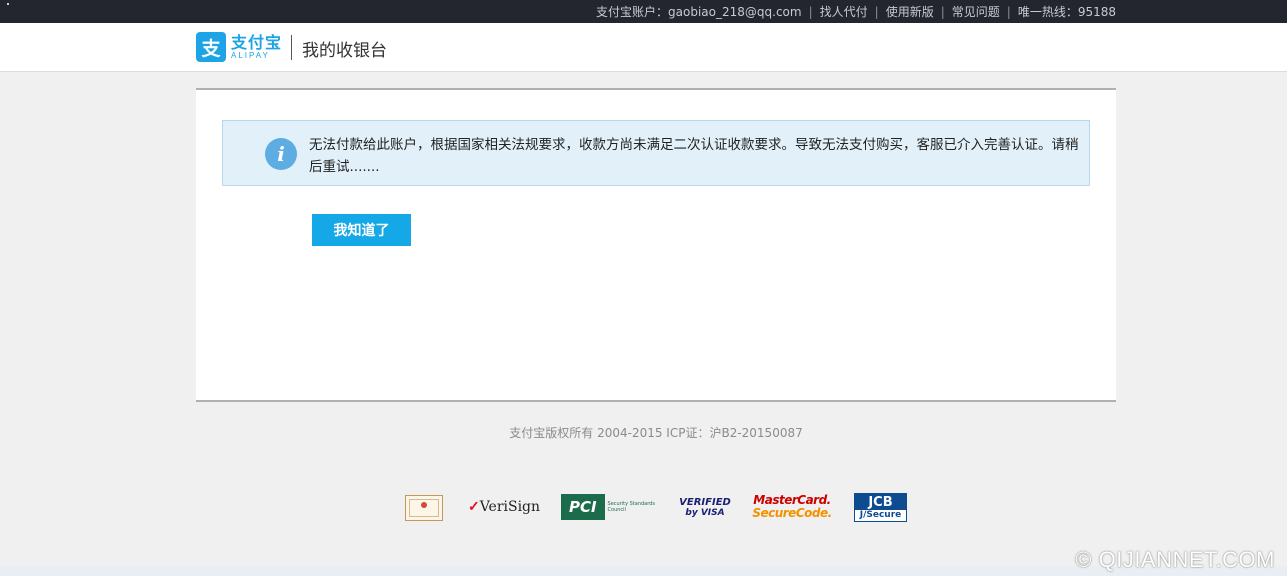 The width and height of the screenshot is (1287, 576). I want to click on logo-text: 支付宝 ALIPAY, so click(256, 47).